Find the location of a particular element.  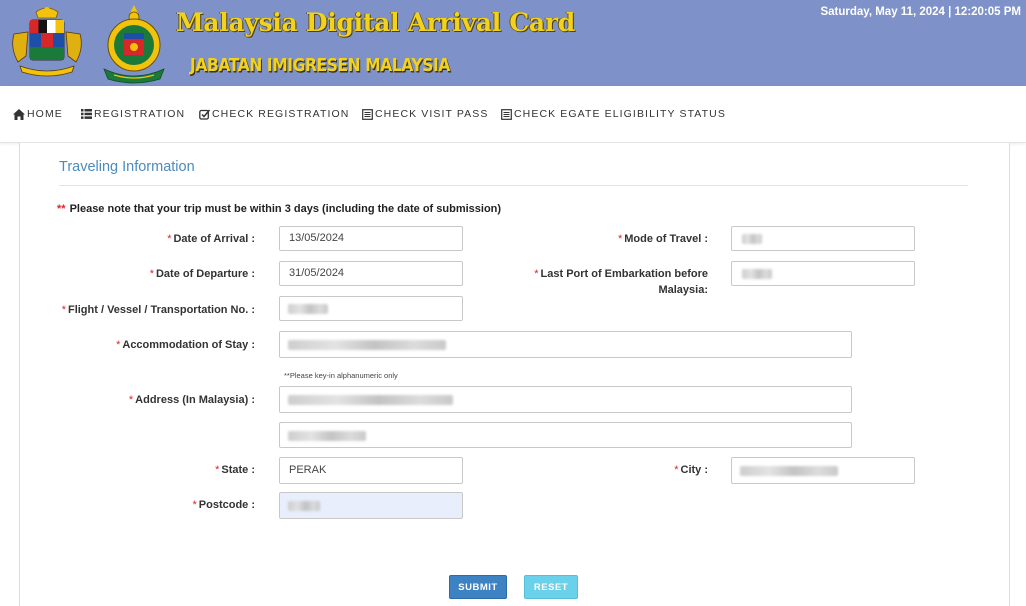

nav-check-visit-pass-label: CHECK VISIT PASS is located at coordinates (432, 114).